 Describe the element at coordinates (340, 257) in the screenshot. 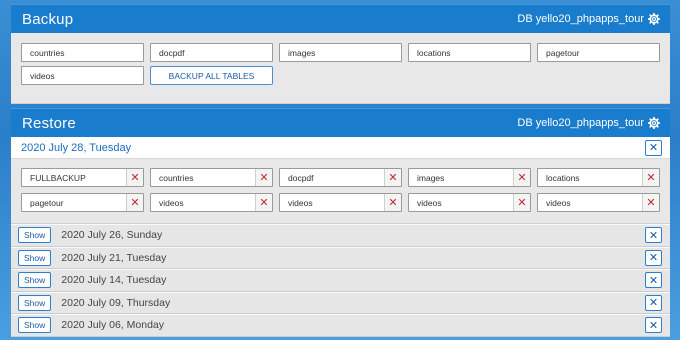

I see `history-row: Show 2020 July 21, Tuesday ✕` at that location.